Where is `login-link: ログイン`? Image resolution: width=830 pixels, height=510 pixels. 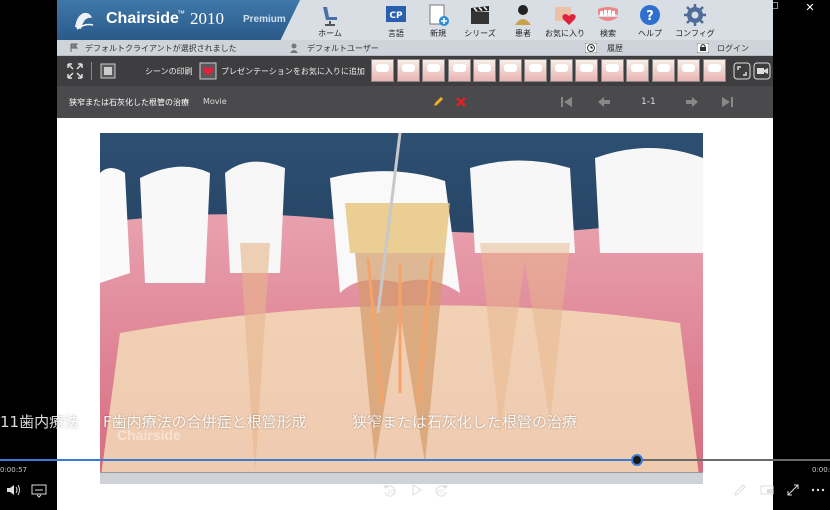 login-link: ログイン is located at coordinates (733, 48).